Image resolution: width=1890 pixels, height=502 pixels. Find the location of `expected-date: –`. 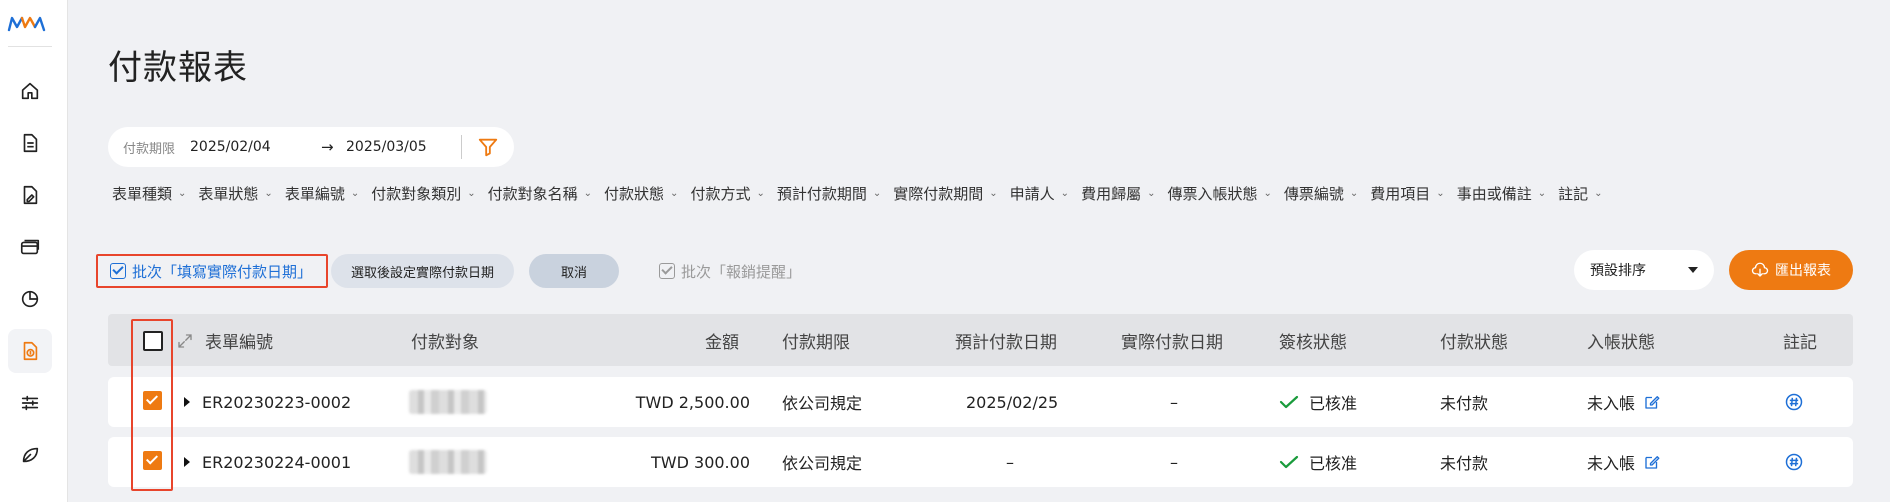

expected-date: – is located at coordinates (1010, 462).